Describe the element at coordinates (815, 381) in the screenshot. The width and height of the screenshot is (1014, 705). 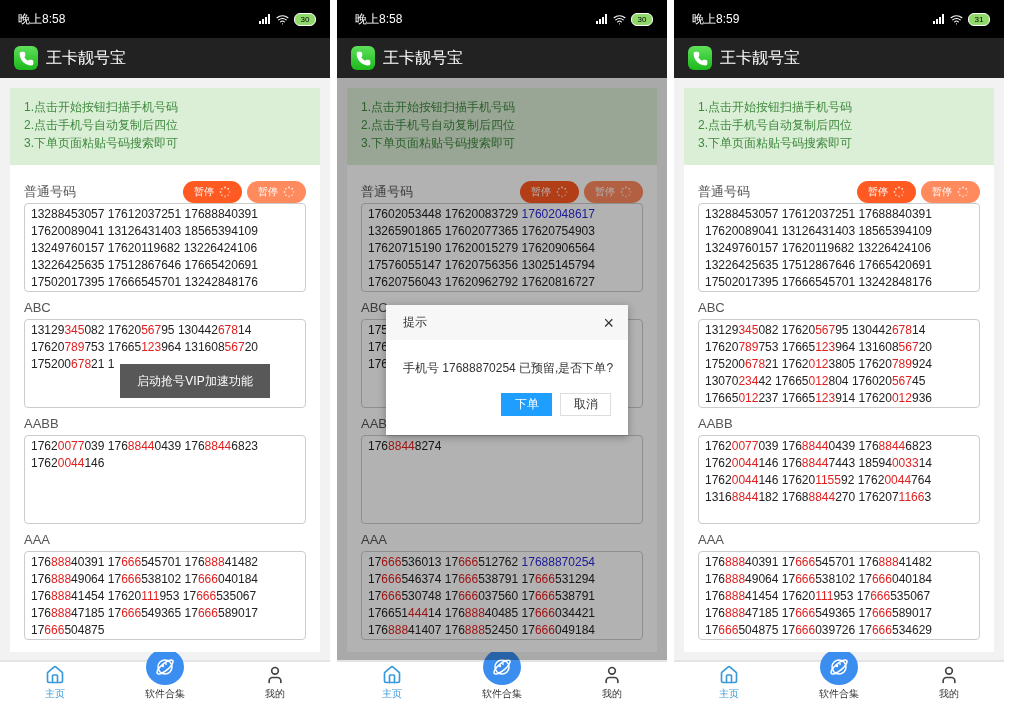
I see `number-line: 1307023442 17665012804 17602056745` at that location.